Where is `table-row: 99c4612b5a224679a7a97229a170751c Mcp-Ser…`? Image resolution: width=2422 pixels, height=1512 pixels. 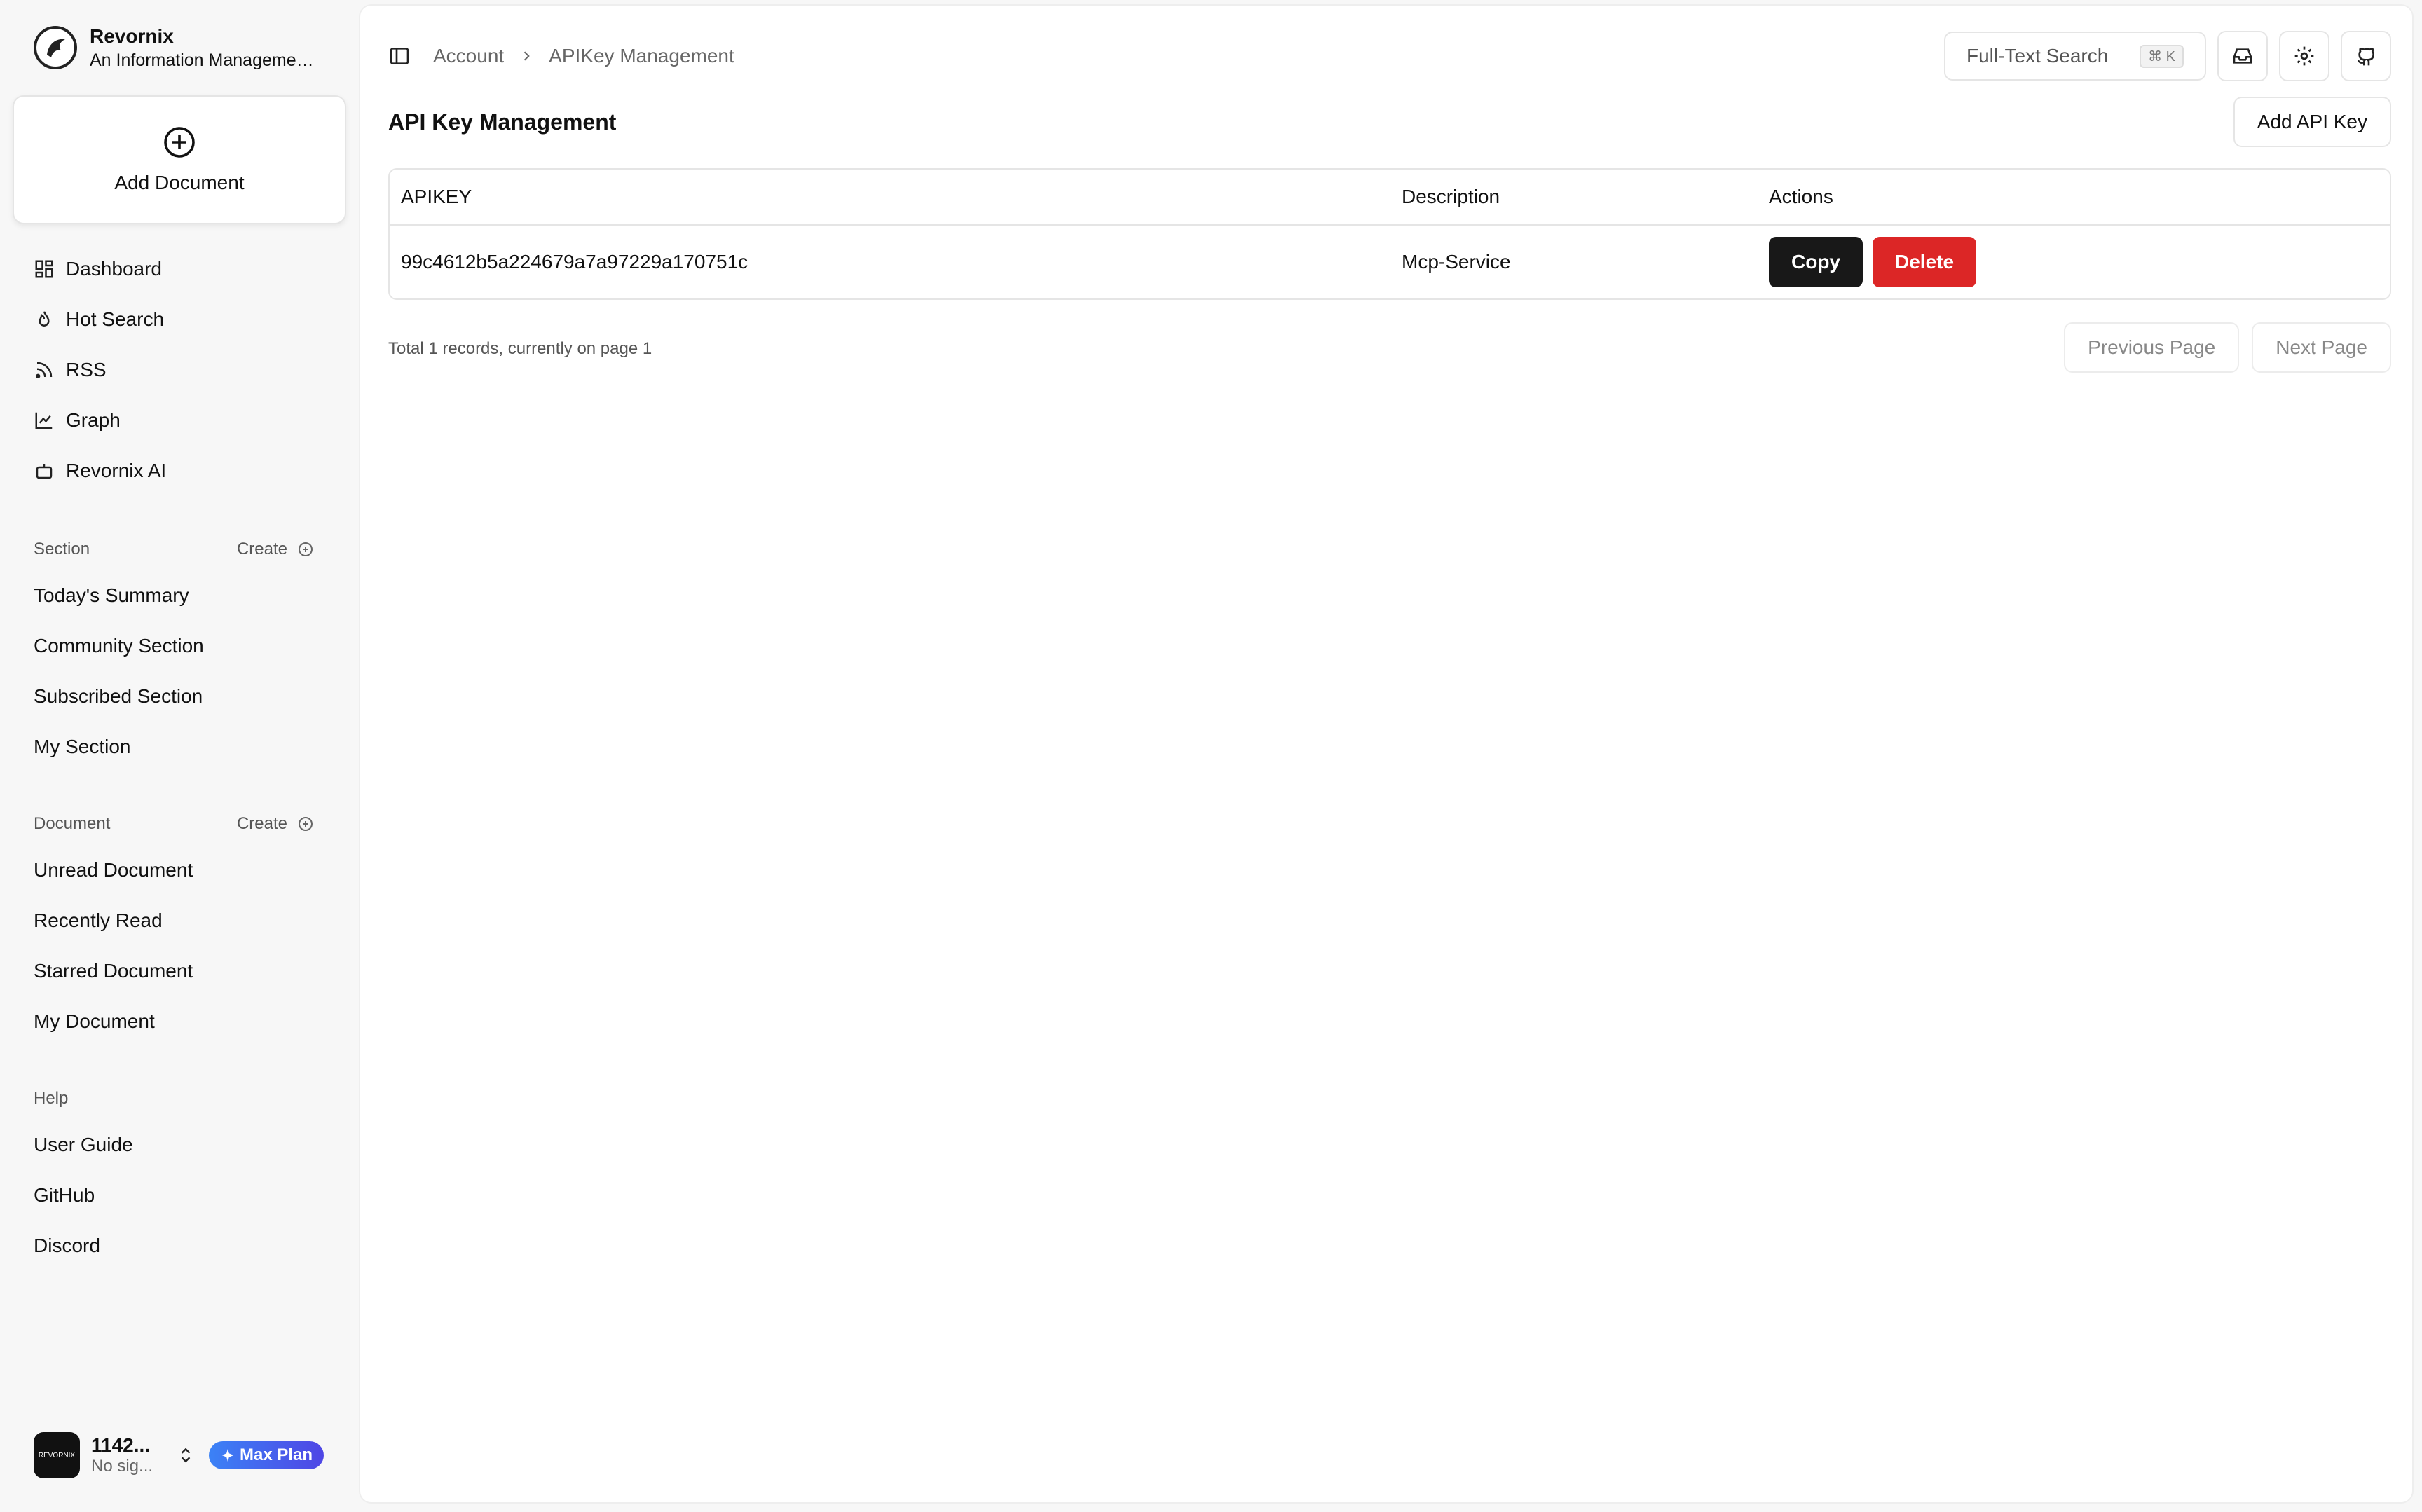
table-row: 99c4612b5a224679a7a97229a170751c Mcp-Ser… is located at coordinates (1390, 262).